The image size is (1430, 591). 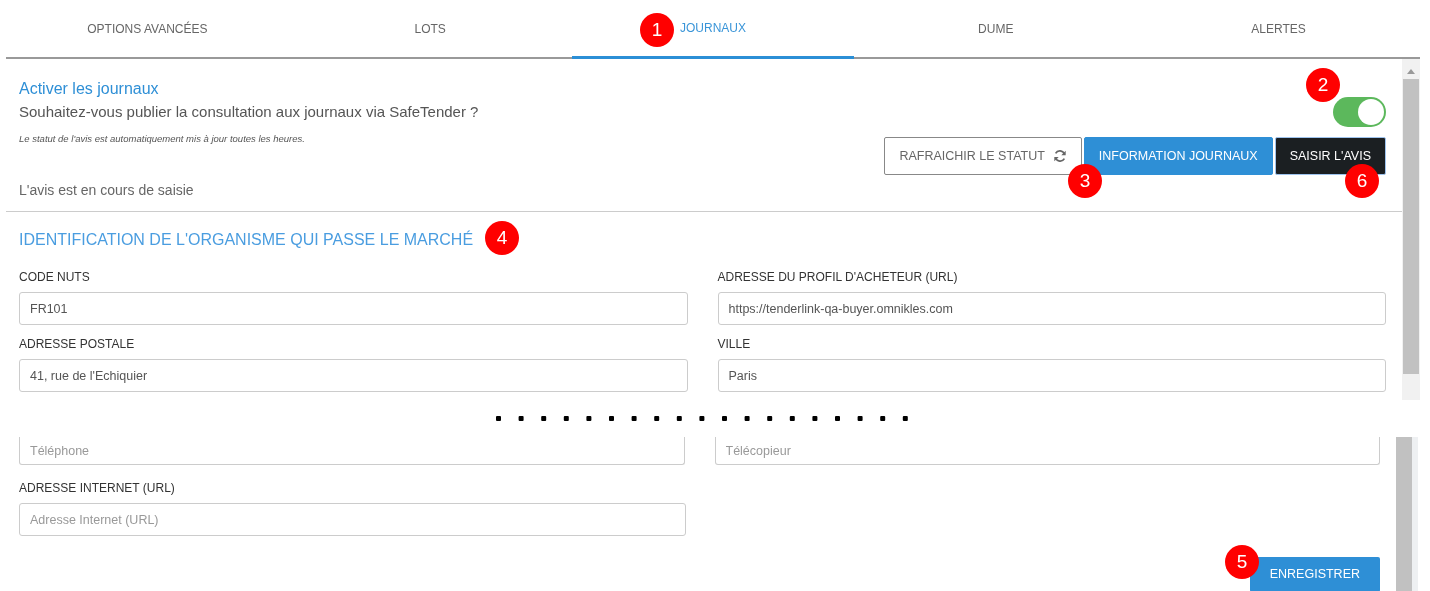 What do you see at coordinates (147, 29) in the screenshot?
I see `tab: OPTIONS AVANCÉES` at bounding box center [147, 29].